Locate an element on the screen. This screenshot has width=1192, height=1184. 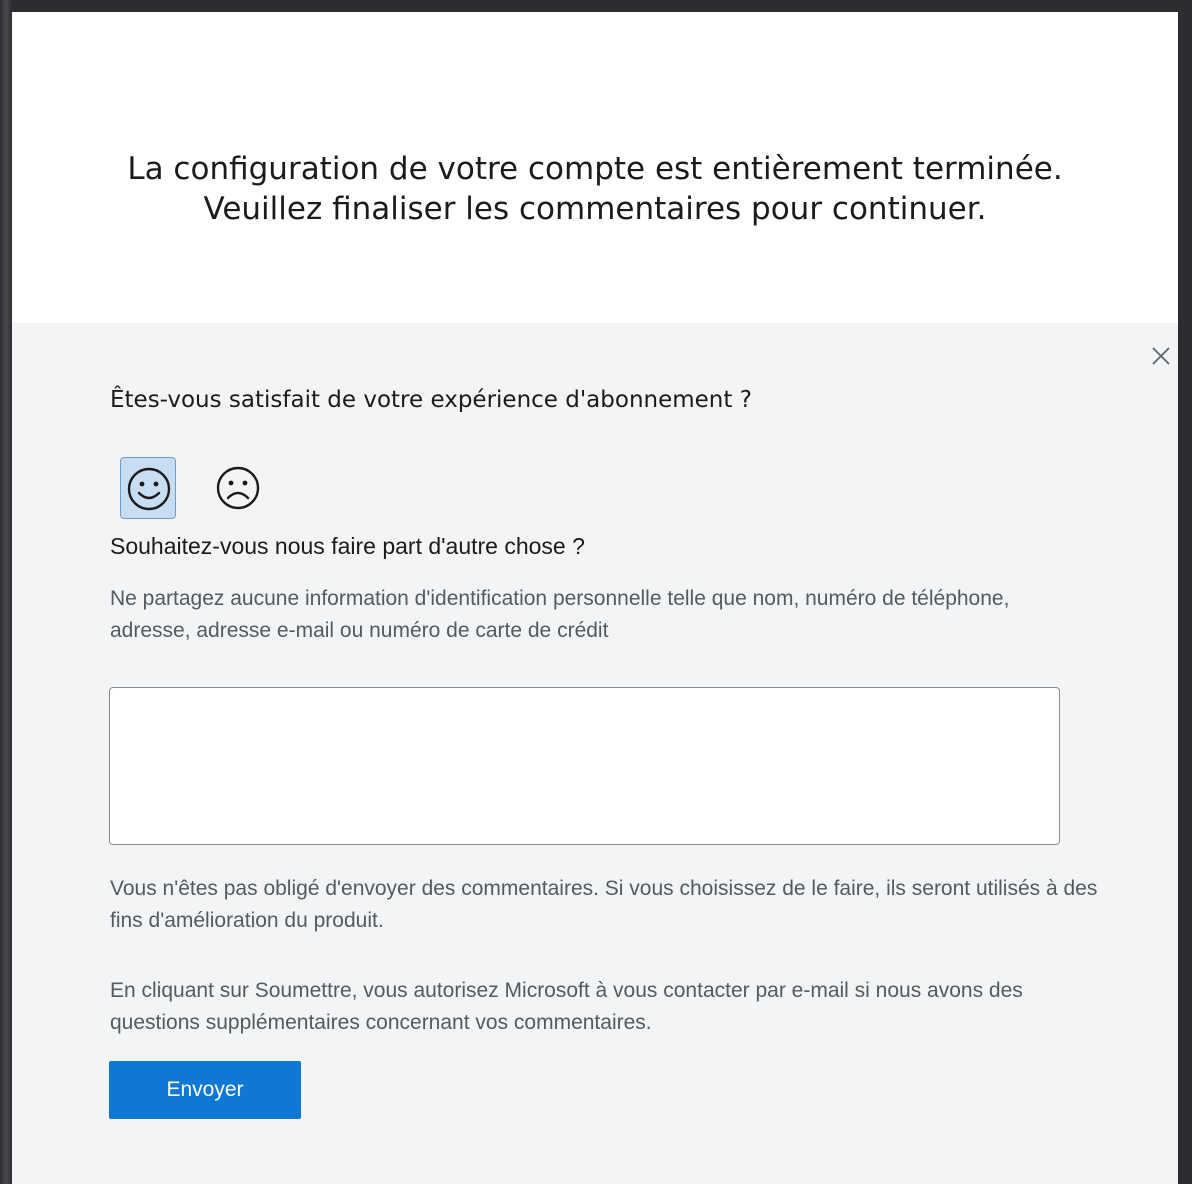
smiley-happy-icon is located at coordinates (149, 489).